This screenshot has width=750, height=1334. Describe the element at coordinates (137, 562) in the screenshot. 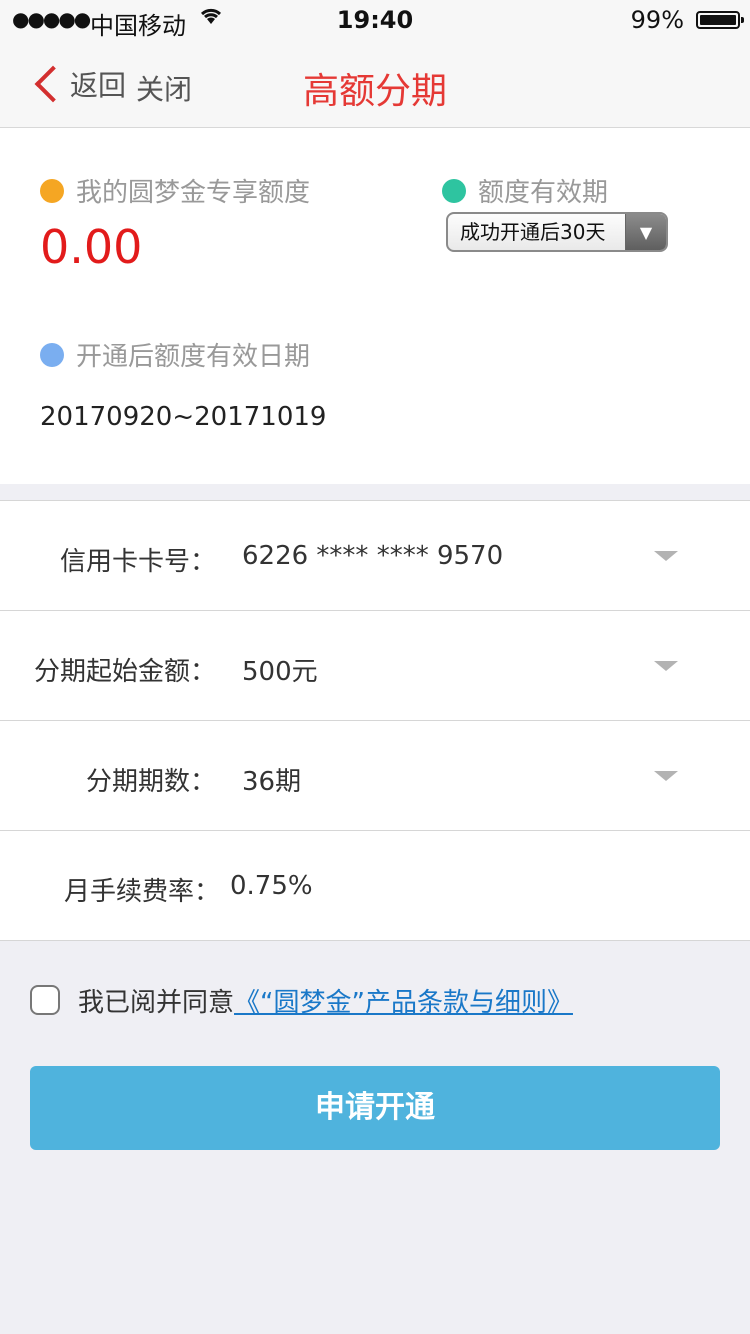

I see `card-number-label: 信用卡卡号：` at that location.